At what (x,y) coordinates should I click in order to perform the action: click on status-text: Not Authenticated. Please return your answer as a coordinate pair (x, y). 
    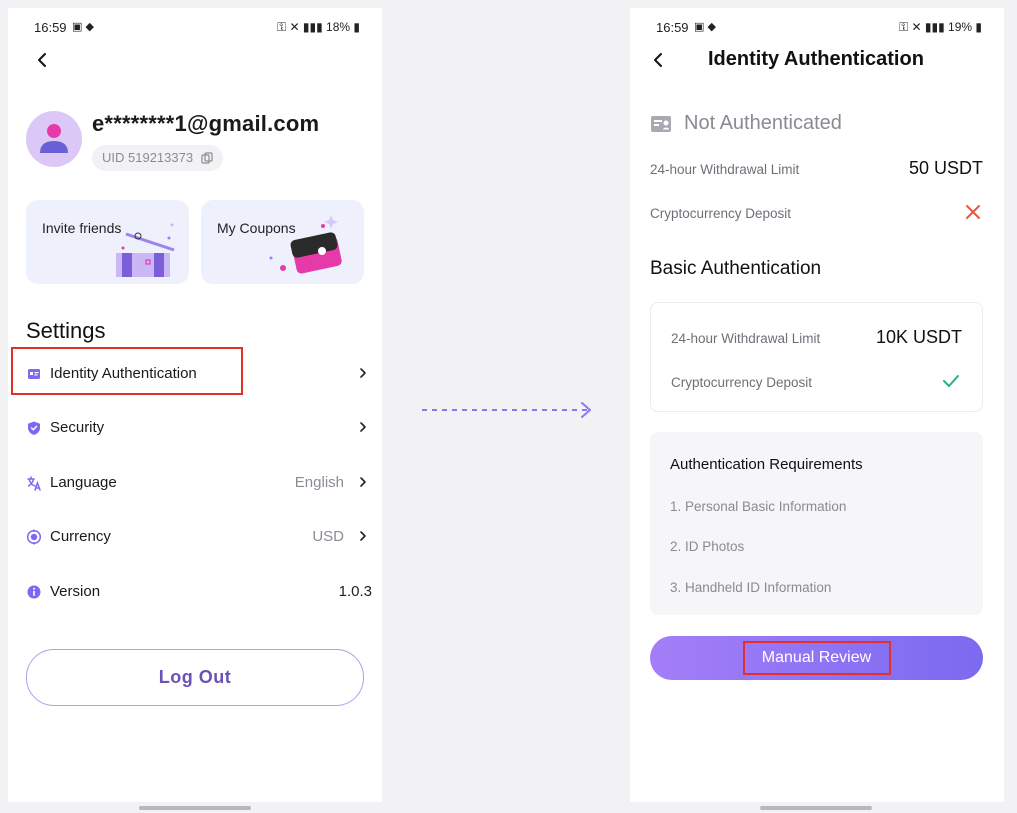
    Looking at the image, I should click on (763, 123).